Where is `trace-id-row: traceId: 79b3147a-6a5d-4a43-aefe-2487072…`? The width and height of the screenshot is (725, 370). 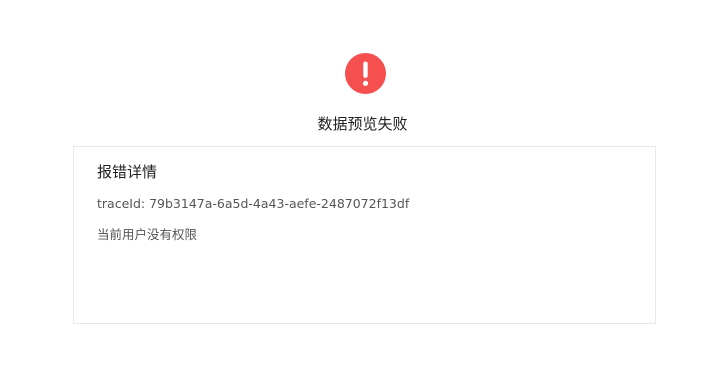
trace-id-row: traceId: 79b3147a-6a5d-4a43-aefe-2487072… is located at coordinates (253, 204).